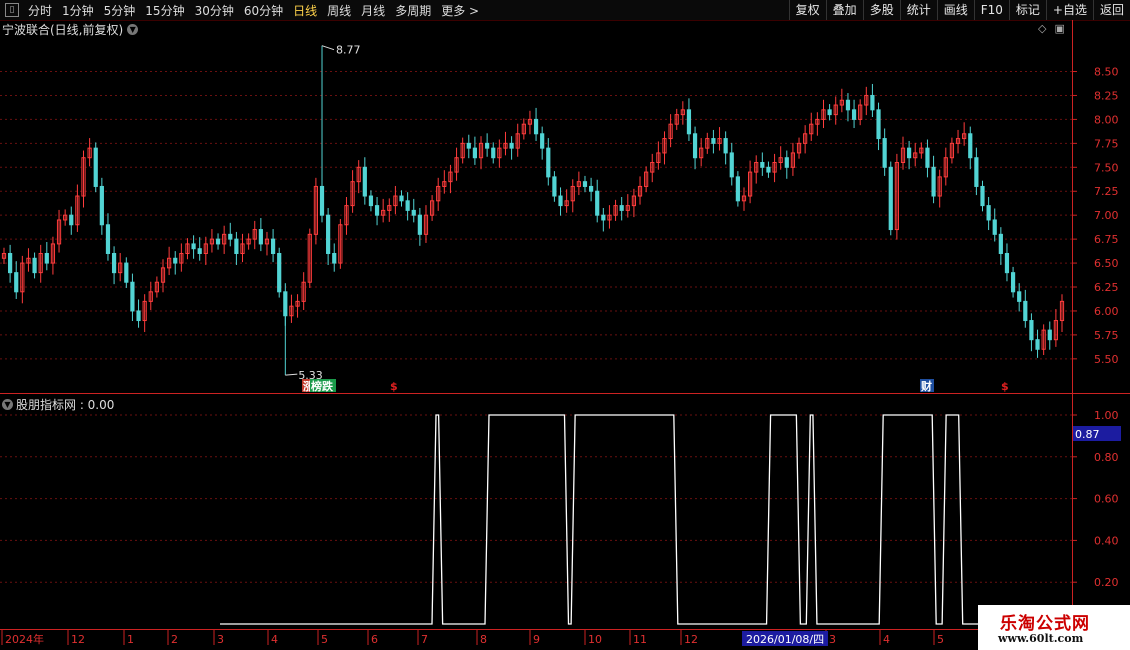 This screenshot has width=1130, height=650. I want to click on x-tick-label: 6, so click(374, 639).